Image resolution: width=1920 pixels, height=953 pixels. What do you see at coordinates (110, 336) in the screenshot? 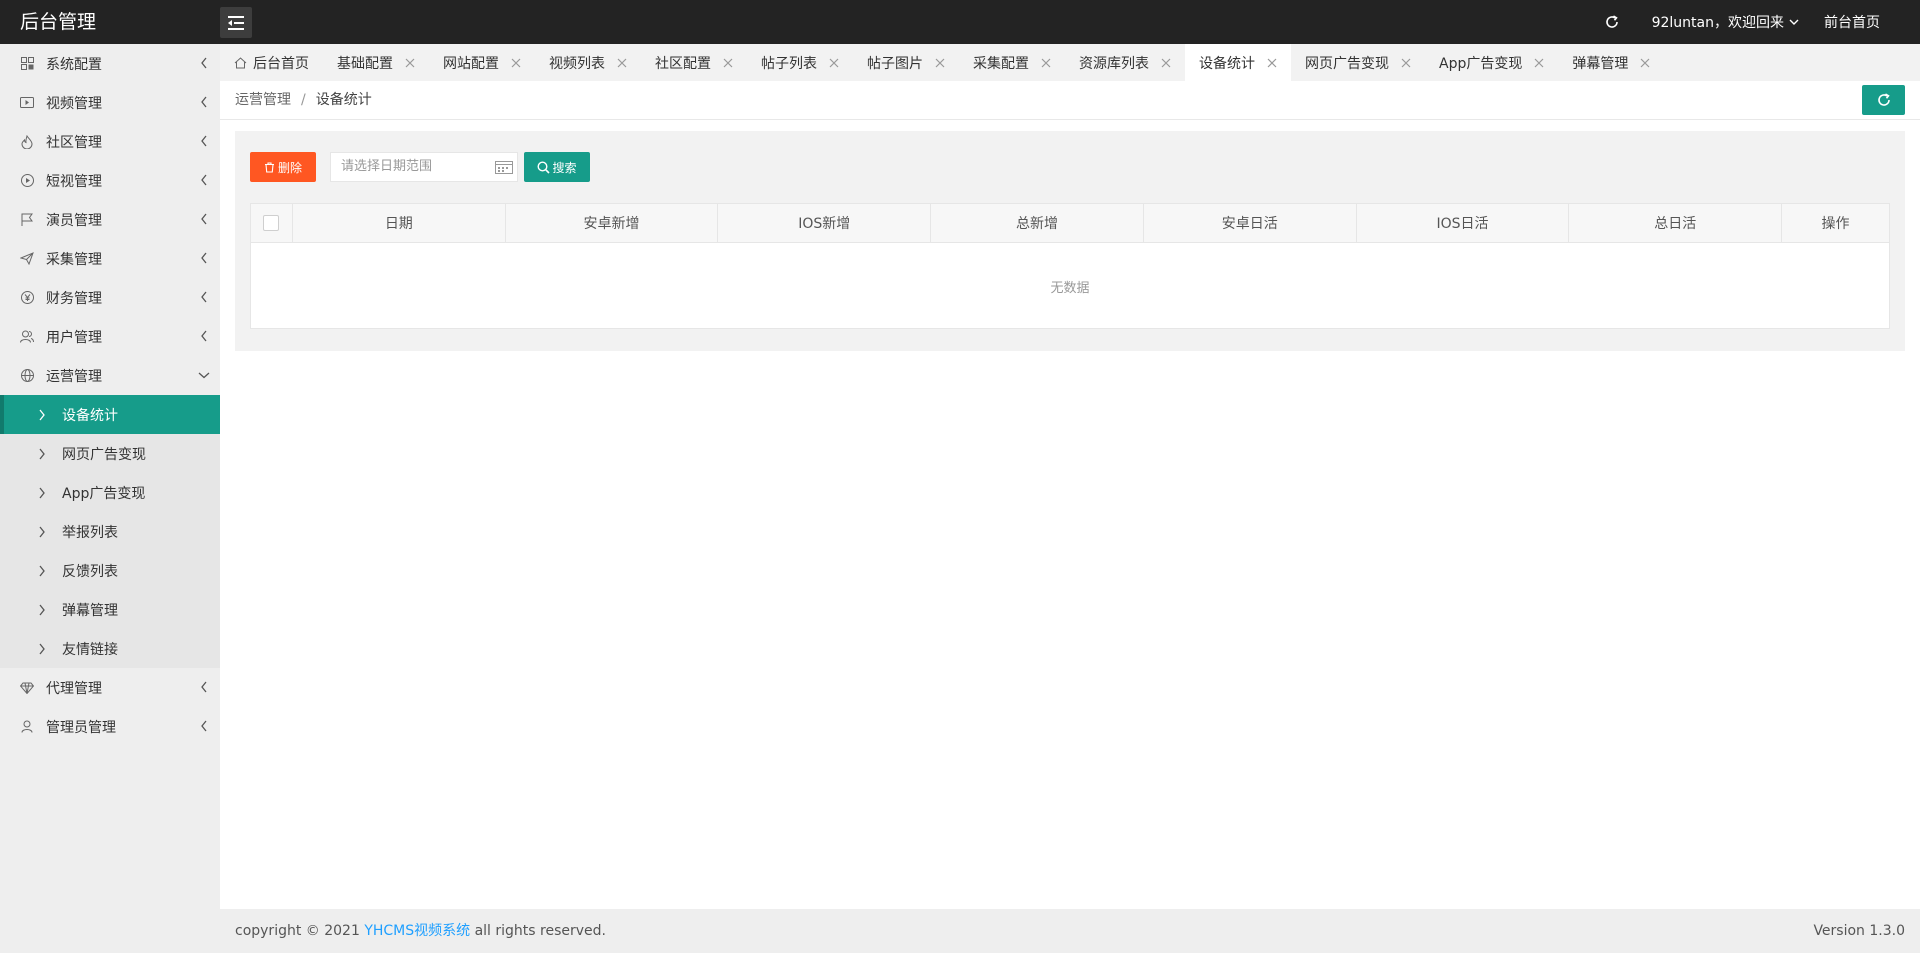
I see `sidebar-item-users: 用户管理` at bounding box center [110, 336].